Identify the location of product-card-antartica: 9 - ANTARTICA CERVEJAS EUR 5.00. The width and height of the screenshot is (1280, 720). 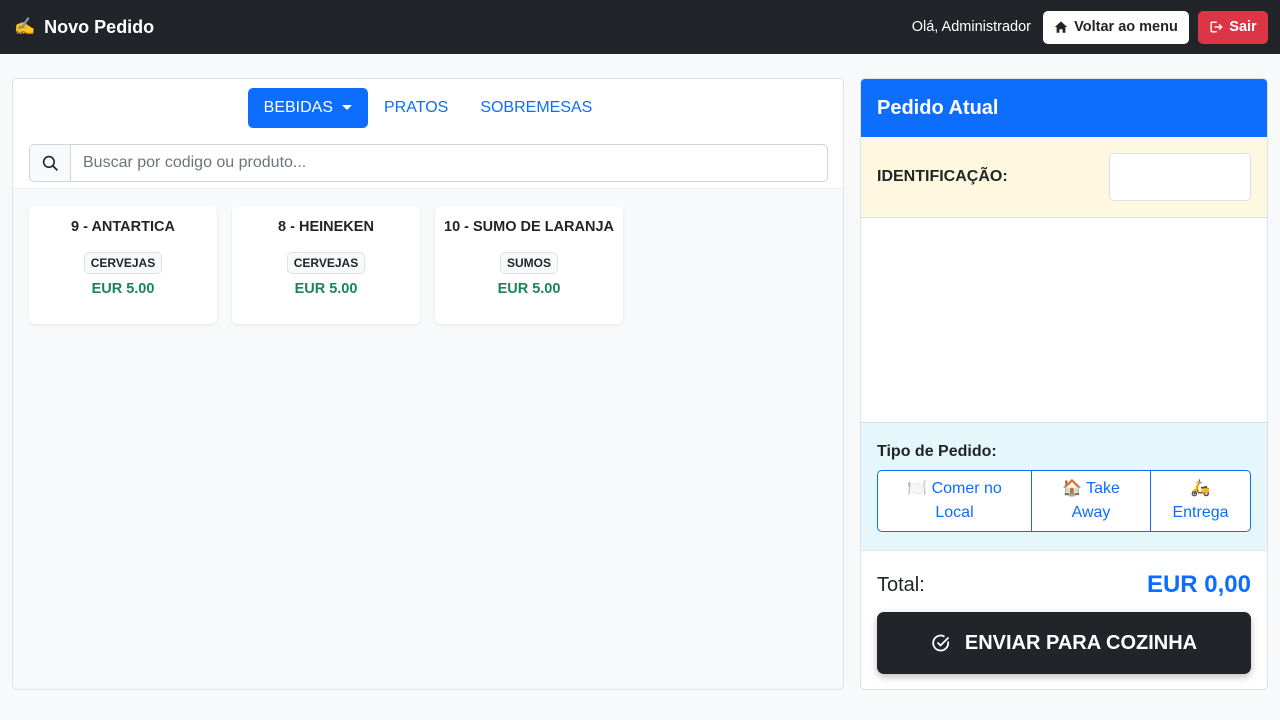
(123, 265).